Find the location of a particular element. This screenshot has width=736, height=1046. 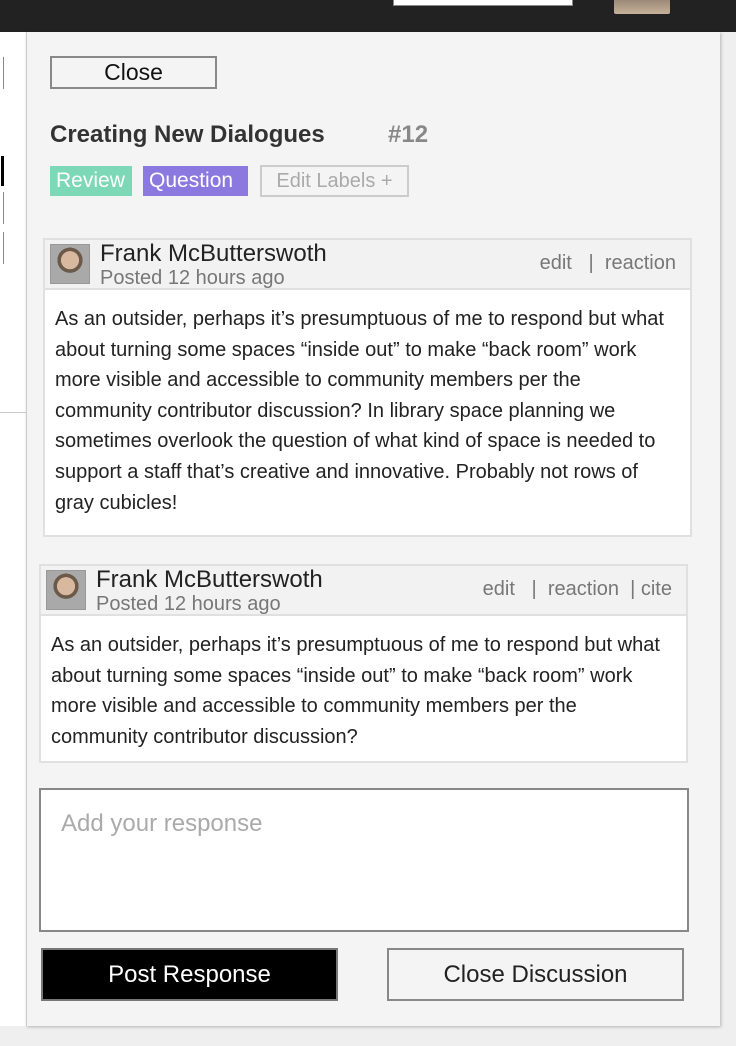

post-response-button: Post Response is located at coordinates (189, 974).